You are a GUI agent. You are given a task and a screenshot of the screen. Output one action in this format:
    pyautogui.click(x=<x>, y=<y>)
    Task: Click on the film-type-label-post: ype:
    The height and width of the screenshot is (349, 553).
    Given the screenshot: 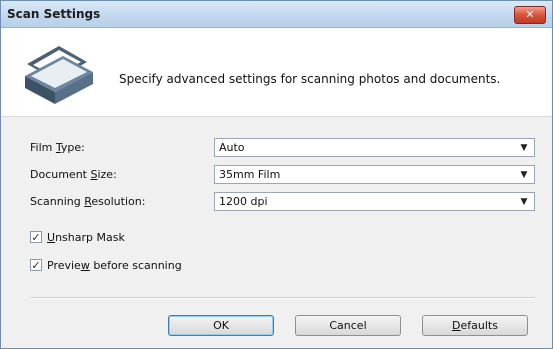 What is the action you would take?
    pyautogui.click(x=72, y=147)
    